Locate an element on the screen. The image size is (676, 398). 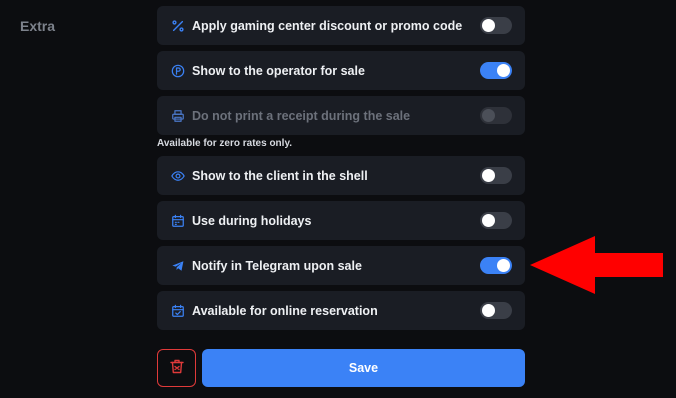
setting-row-client-shell: Show to the client in the shell is located at coordinates (341, 175).